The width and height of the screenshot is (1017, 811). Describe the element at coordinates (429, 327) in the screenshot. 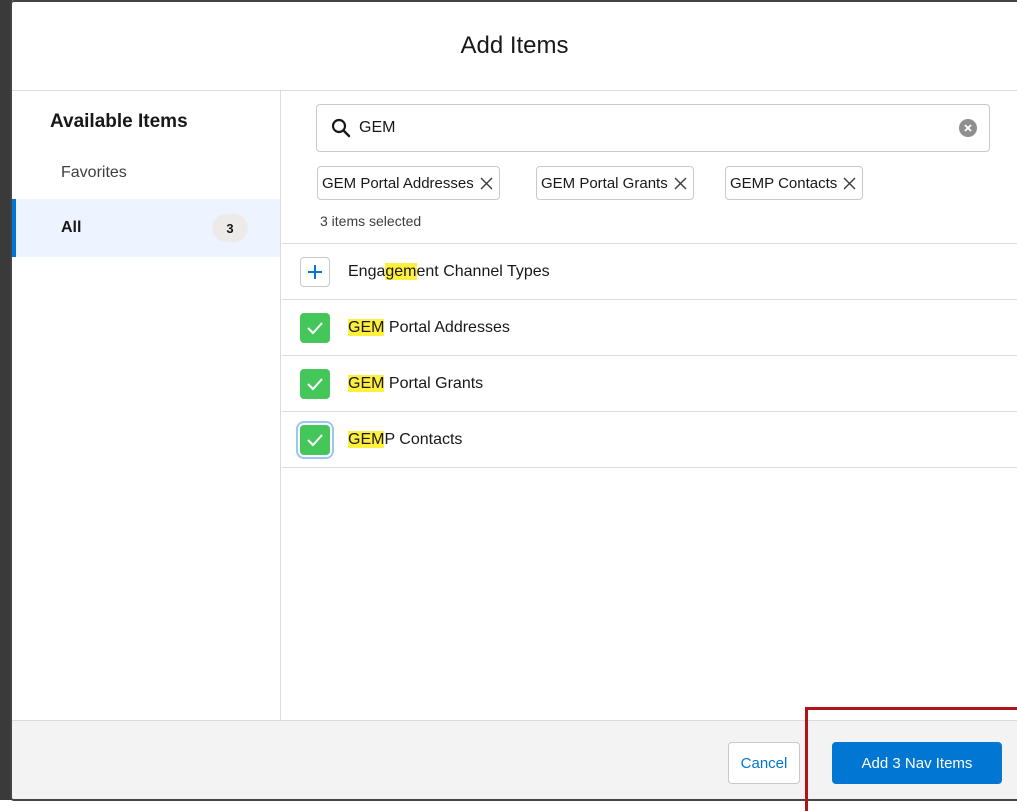

I see `list-item-label: GEM Portal Addresses` at that location.